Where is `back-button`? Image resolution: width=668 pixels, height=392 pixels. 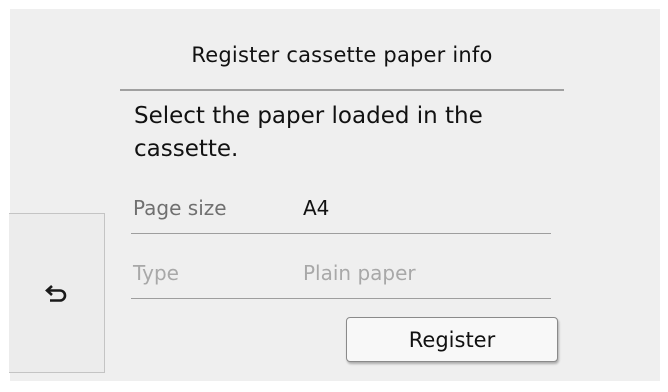 back-button is located at coordinates (57, 293).